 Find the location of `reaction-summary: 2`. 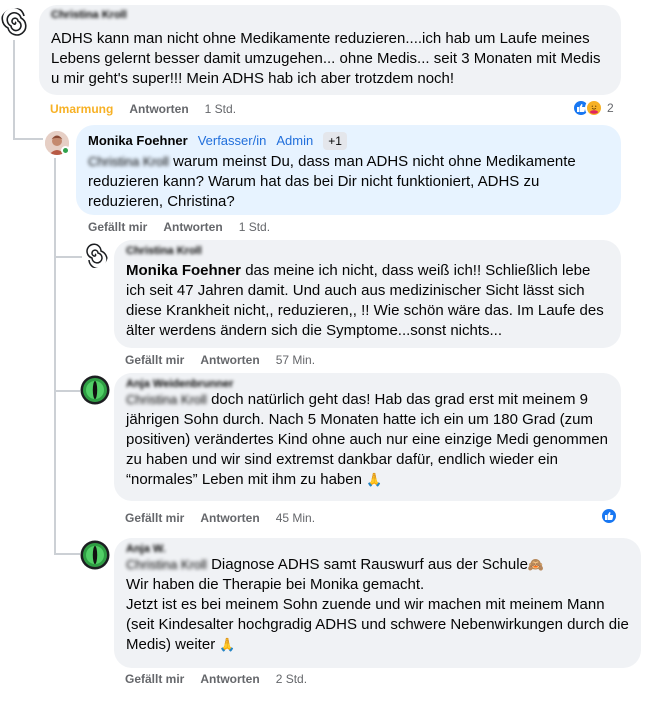

reaction-summary: 2 is located at coordinates (593, 108).